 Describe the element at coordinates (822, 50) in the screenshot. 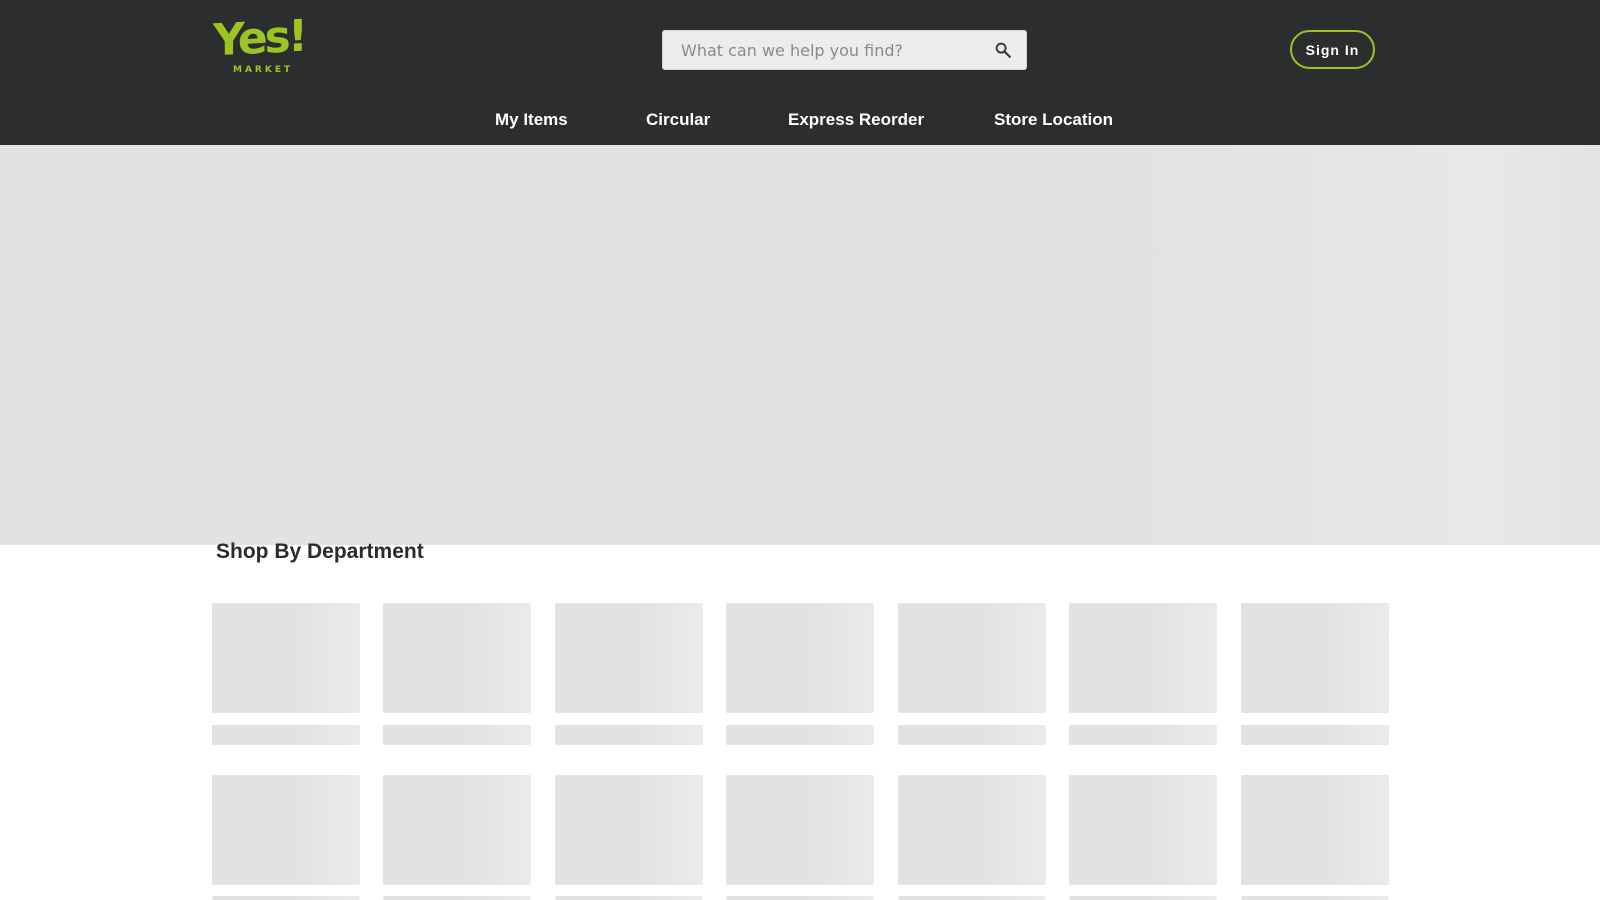

I see `search-input` at that location.